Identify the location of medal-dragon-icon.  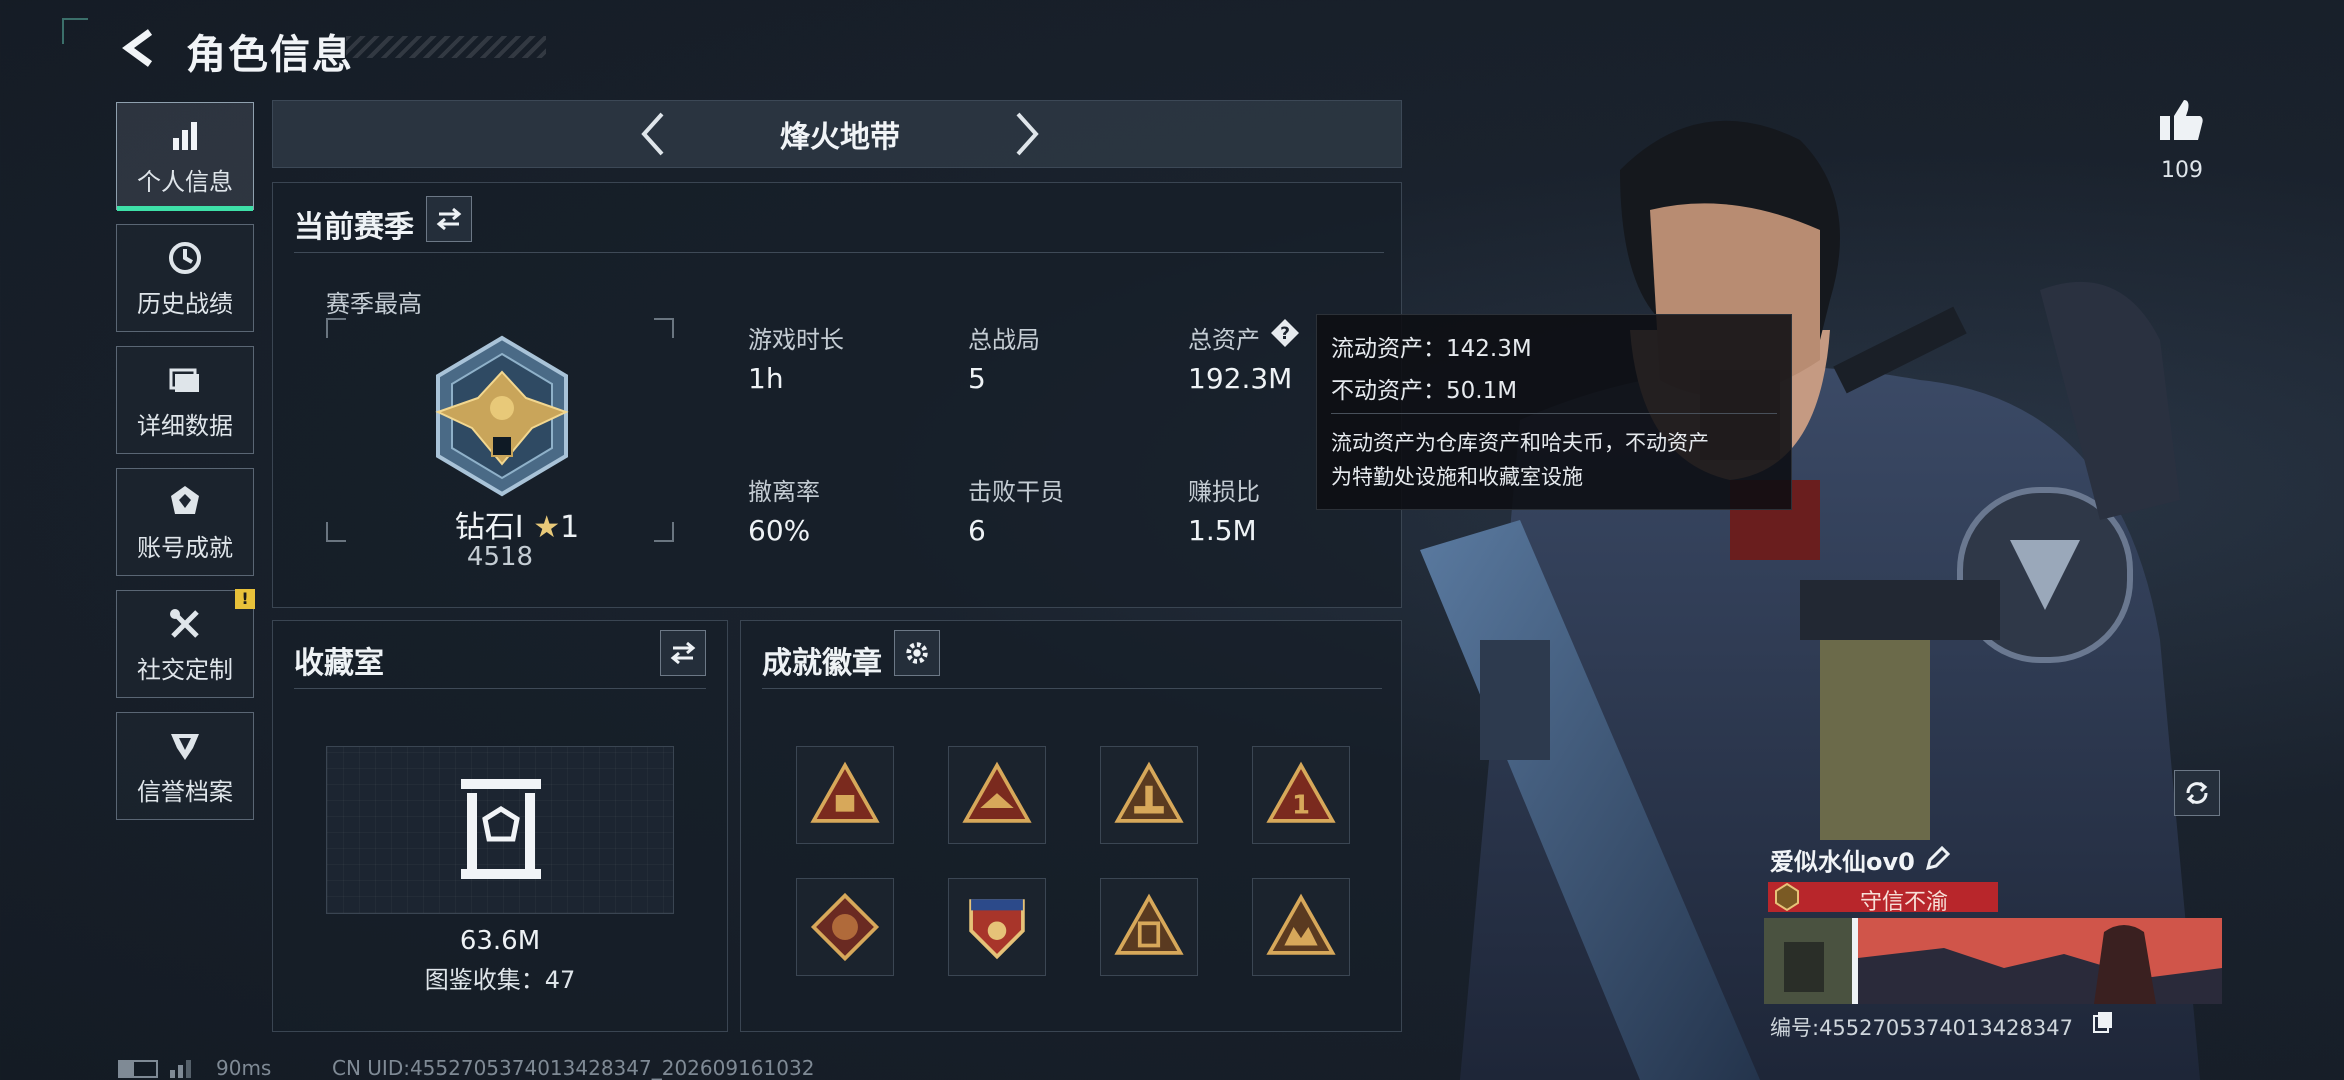
(845, 927).